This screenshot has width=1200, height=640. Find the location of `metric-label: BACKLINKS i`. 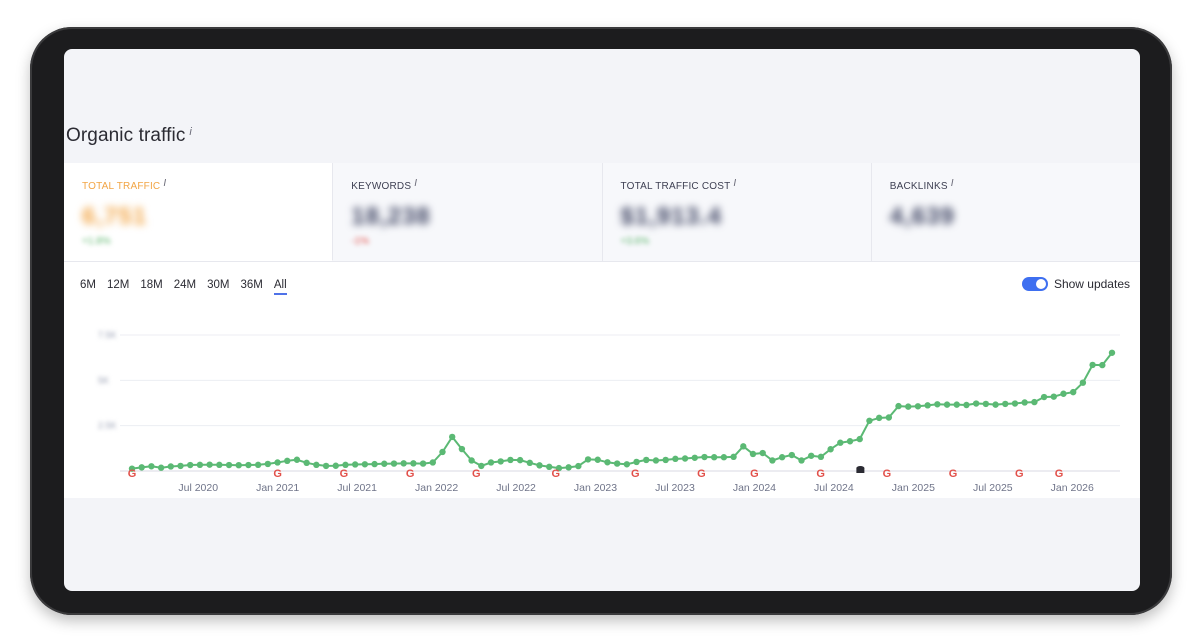

metric-label: BACKLINKS i is located at coordinates (922, 185).